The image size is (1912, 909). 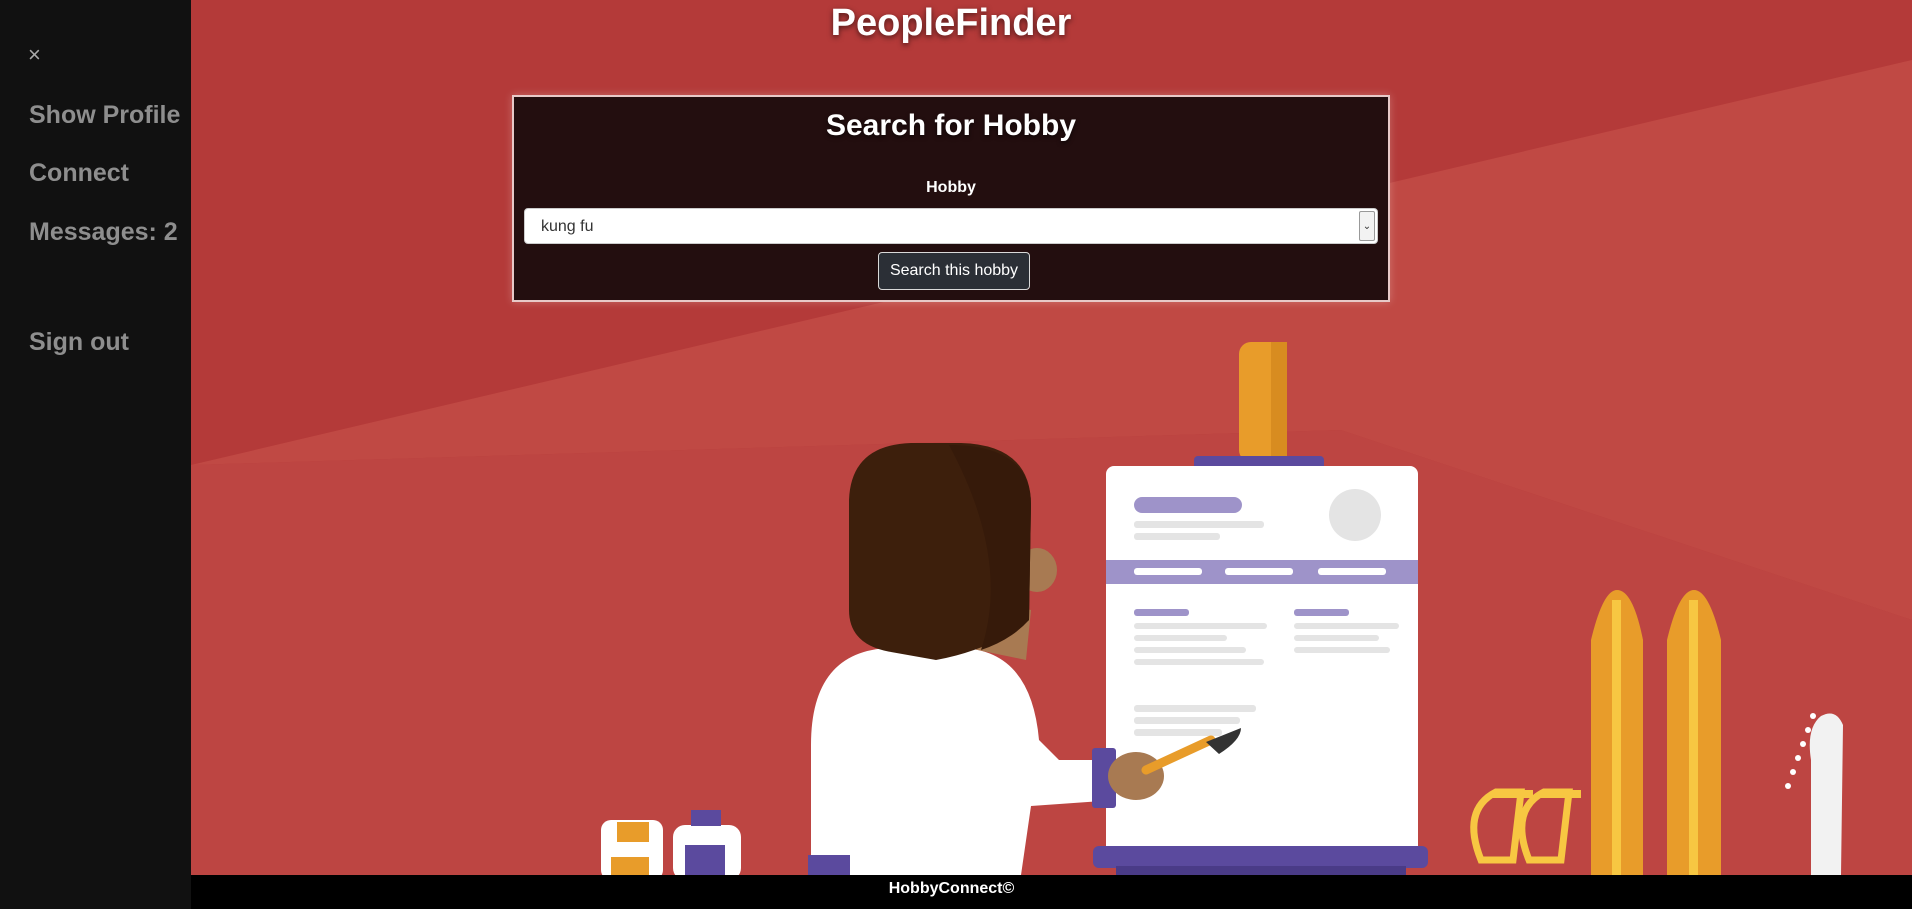 I want to click on sidebar-item-connect: Connect, so click(x=79, y=173).